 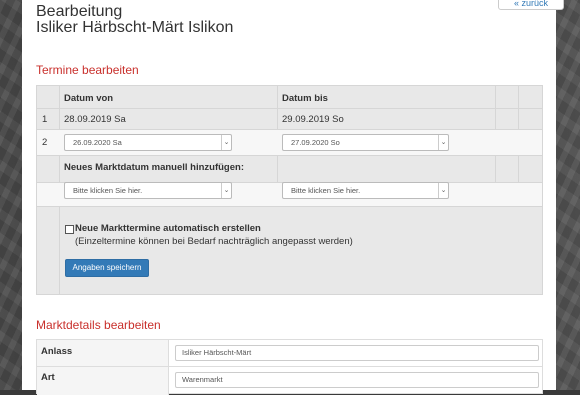 I want to click on add-date-to-select: Bitte klicken Sie hier. ⌄, so click(x=365, y=190).